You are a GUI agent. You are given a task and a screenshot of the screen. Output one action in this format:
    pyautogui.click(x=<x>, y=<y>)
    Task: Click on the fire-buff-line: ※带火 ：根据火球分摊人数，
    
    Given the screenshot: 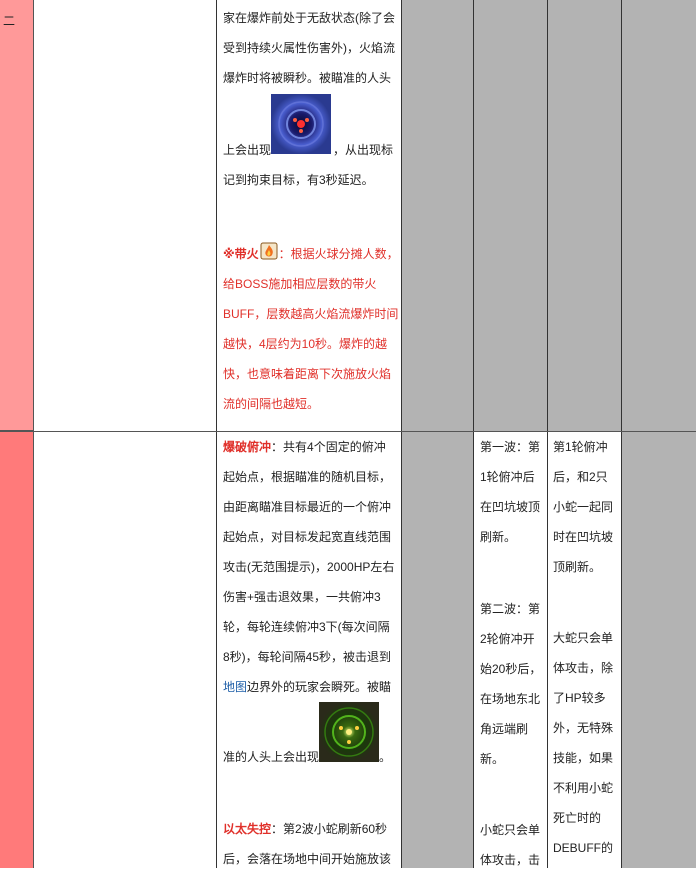 What is the action you would take?
    pyautogui.click(x=311, y=254)
    